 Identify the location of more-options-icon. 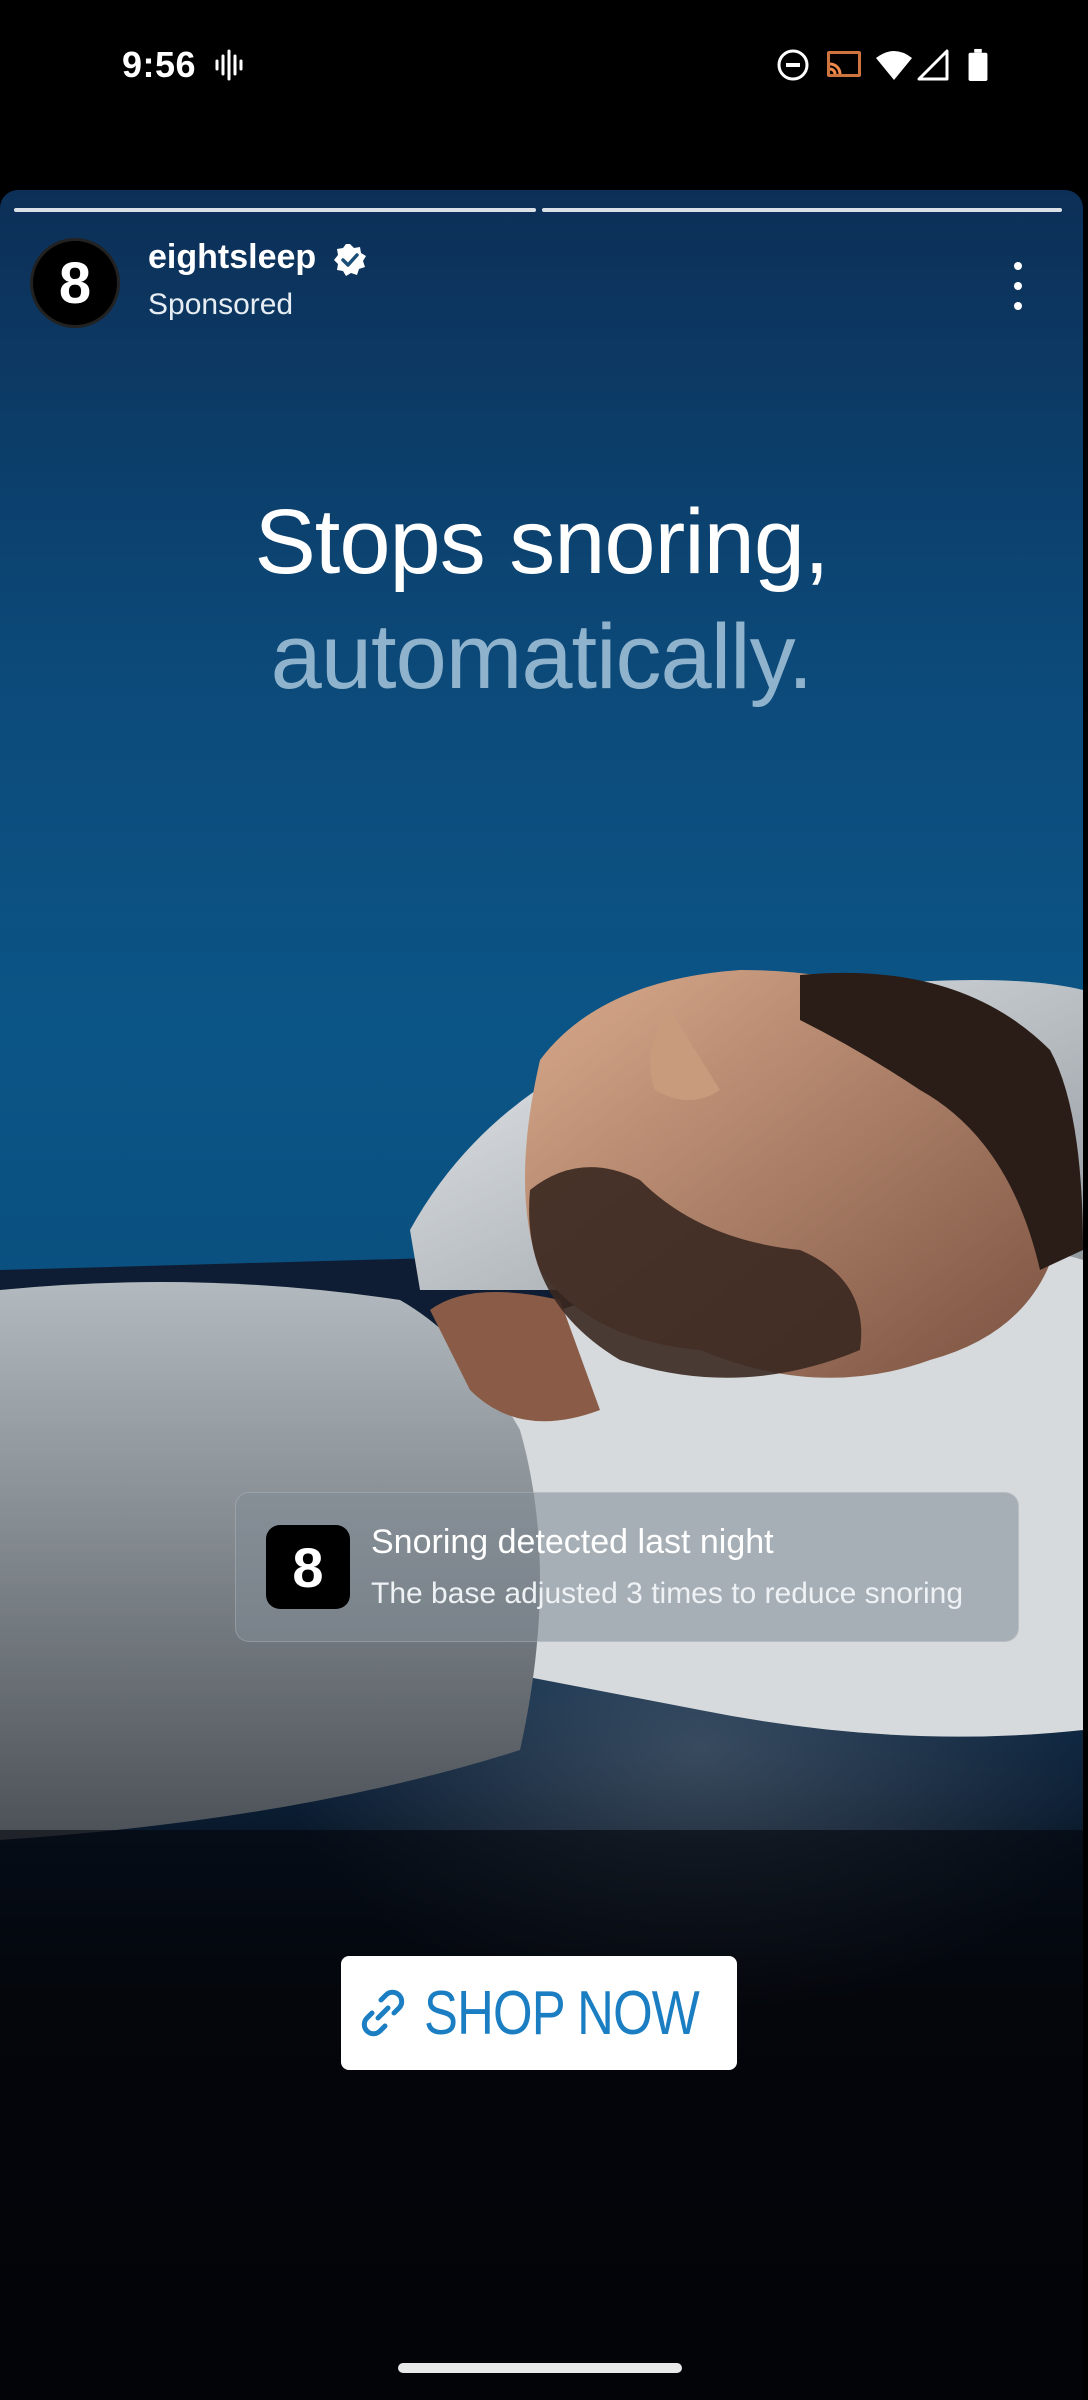
(1018, 286).